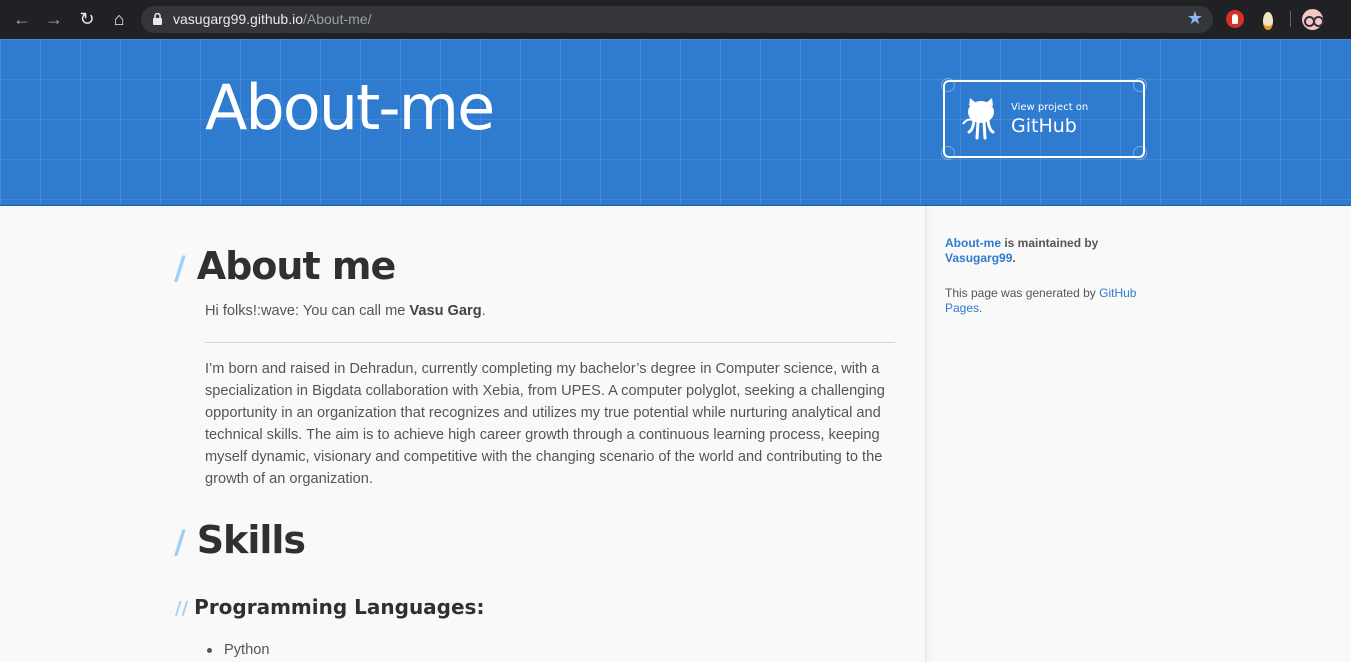 The image size is (1351, 662). I want to click on generated-text: This page was generated by, so click(1022, 293).